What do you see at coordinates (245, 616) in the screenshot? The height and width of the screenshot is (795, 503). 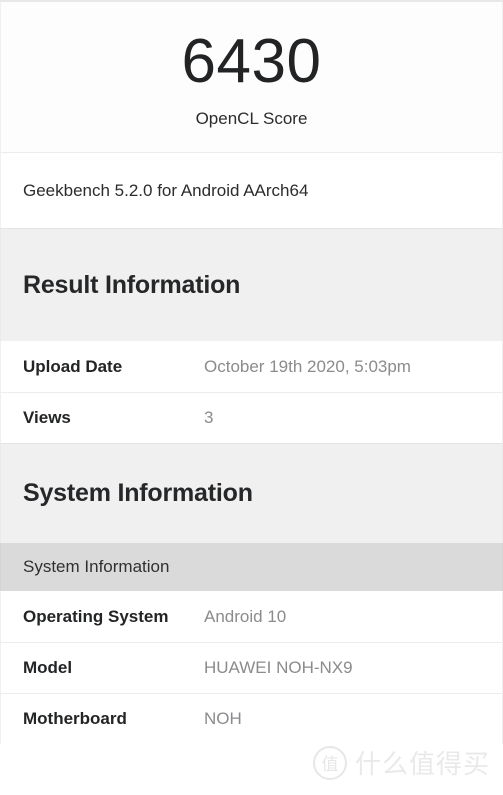 I see `row-value-operating-system: Android 10` at bounding box center [245, 616].